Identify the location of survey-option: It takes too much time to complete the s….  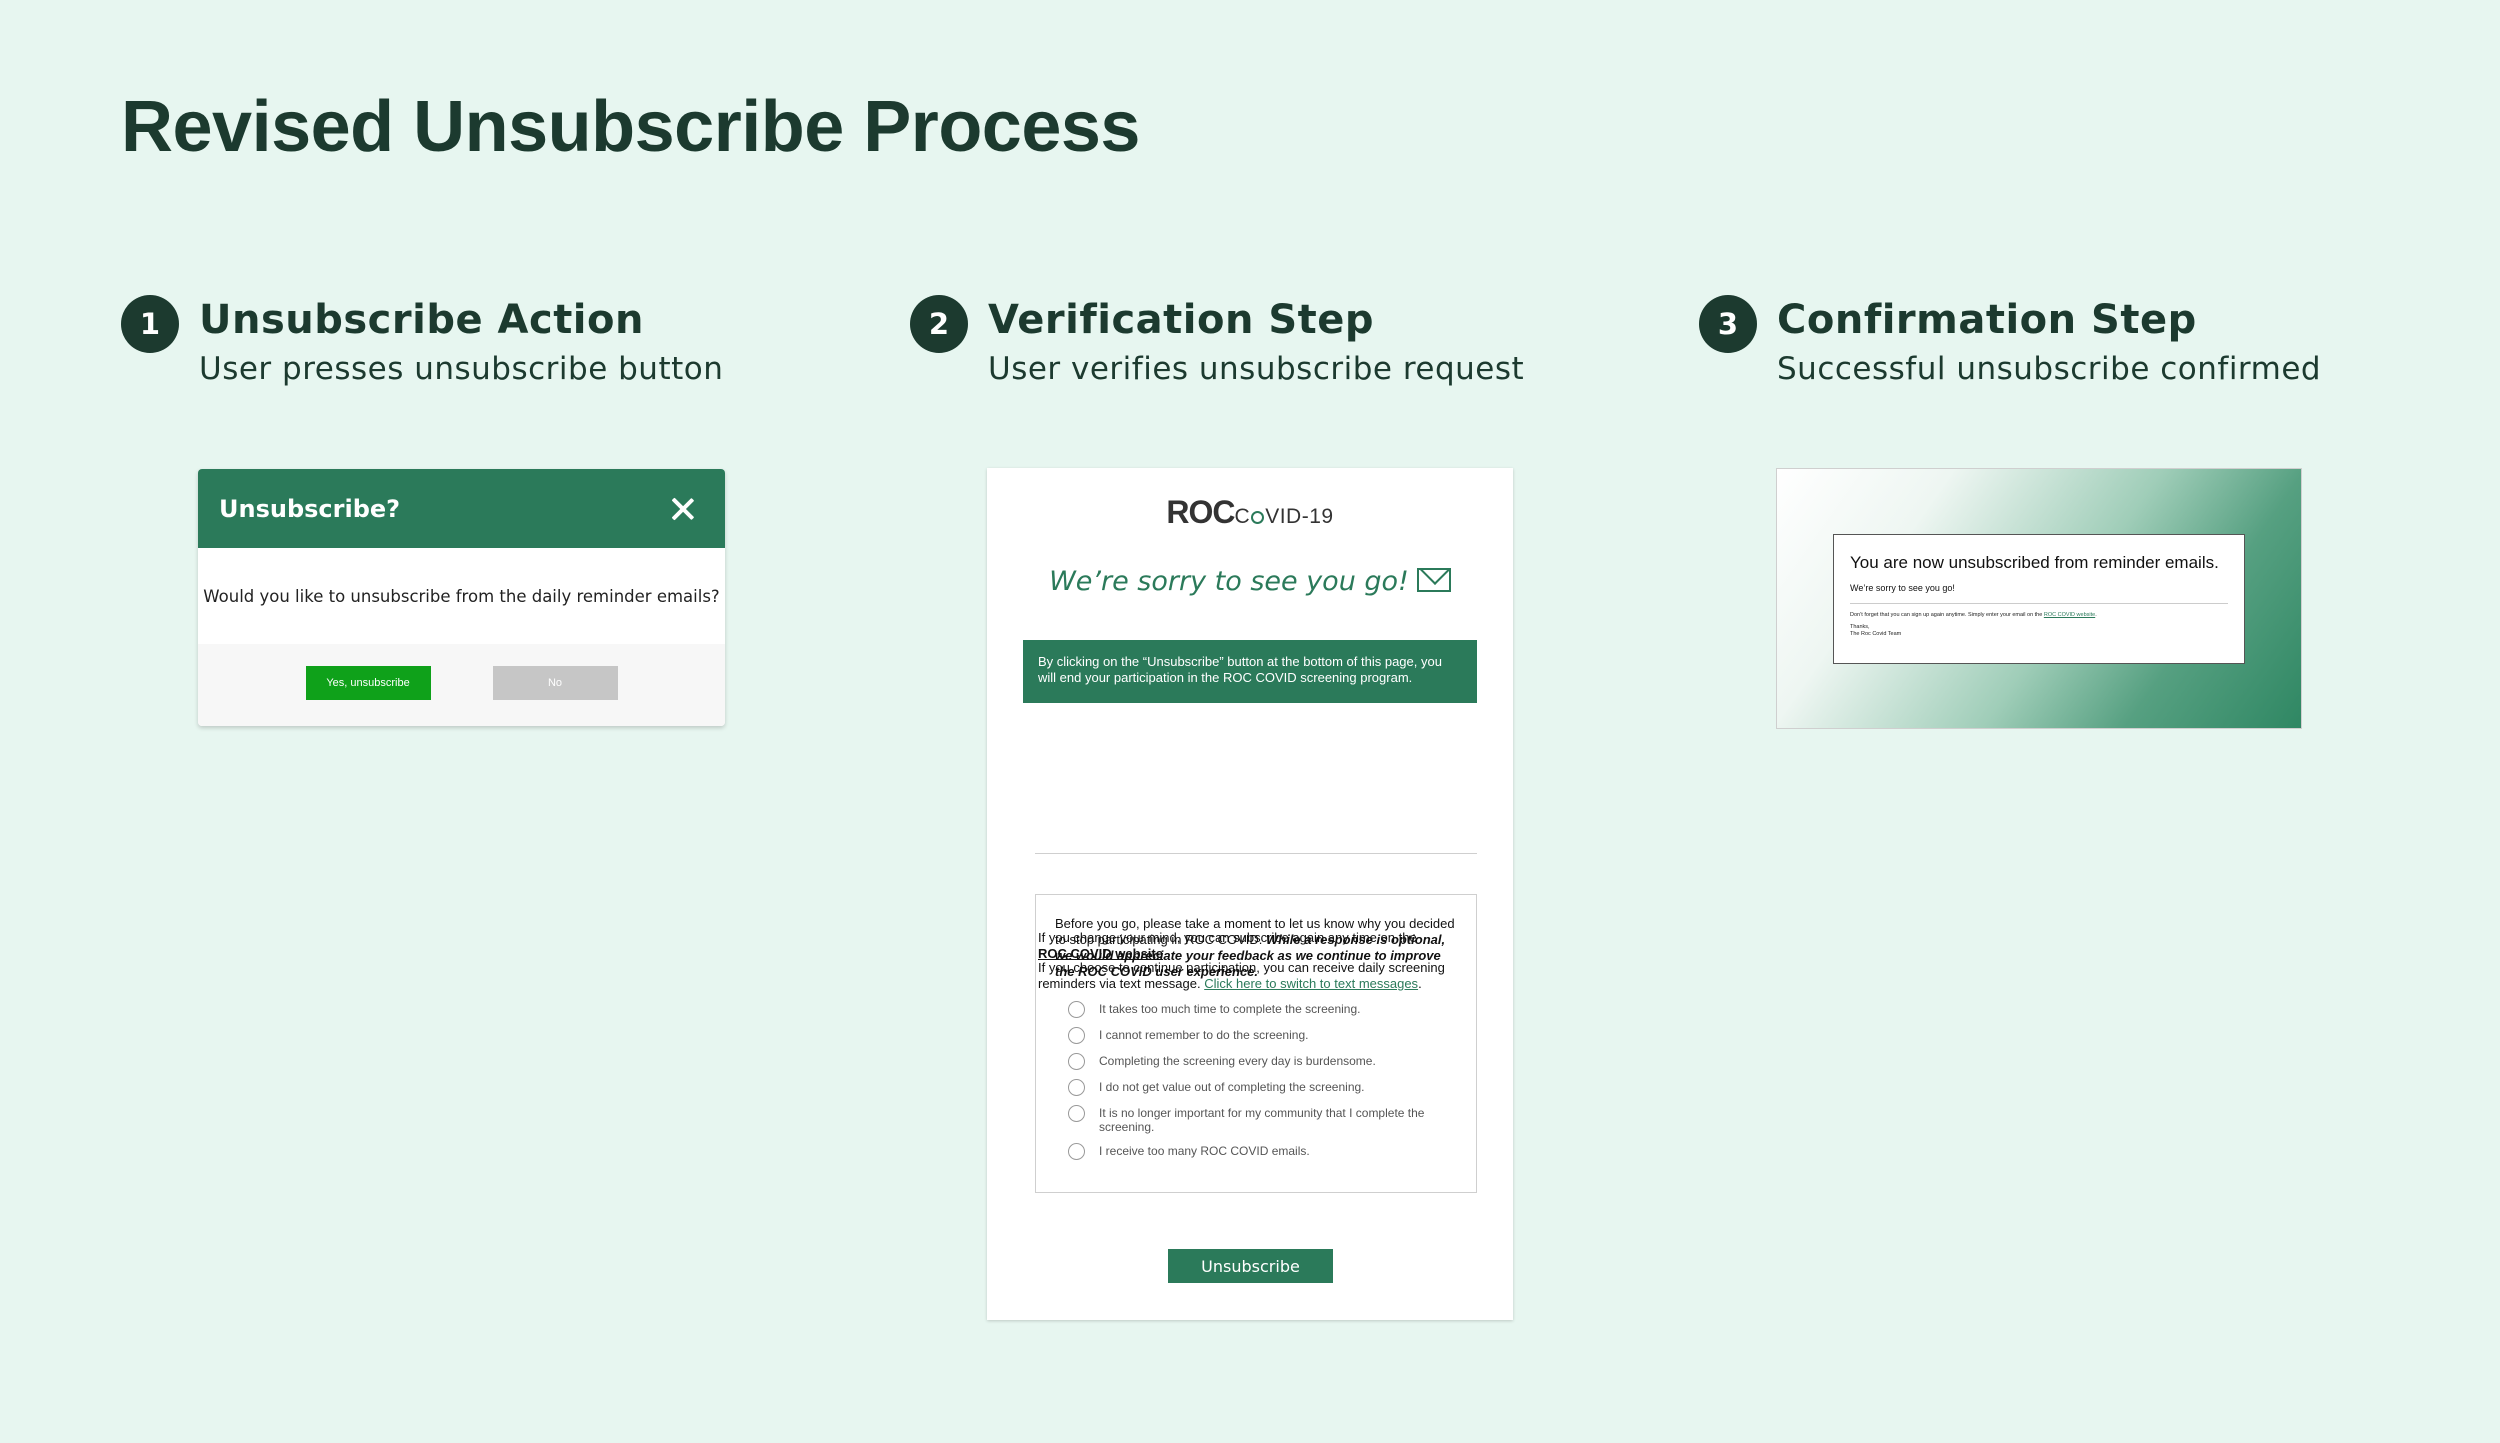
(1268, 1009).